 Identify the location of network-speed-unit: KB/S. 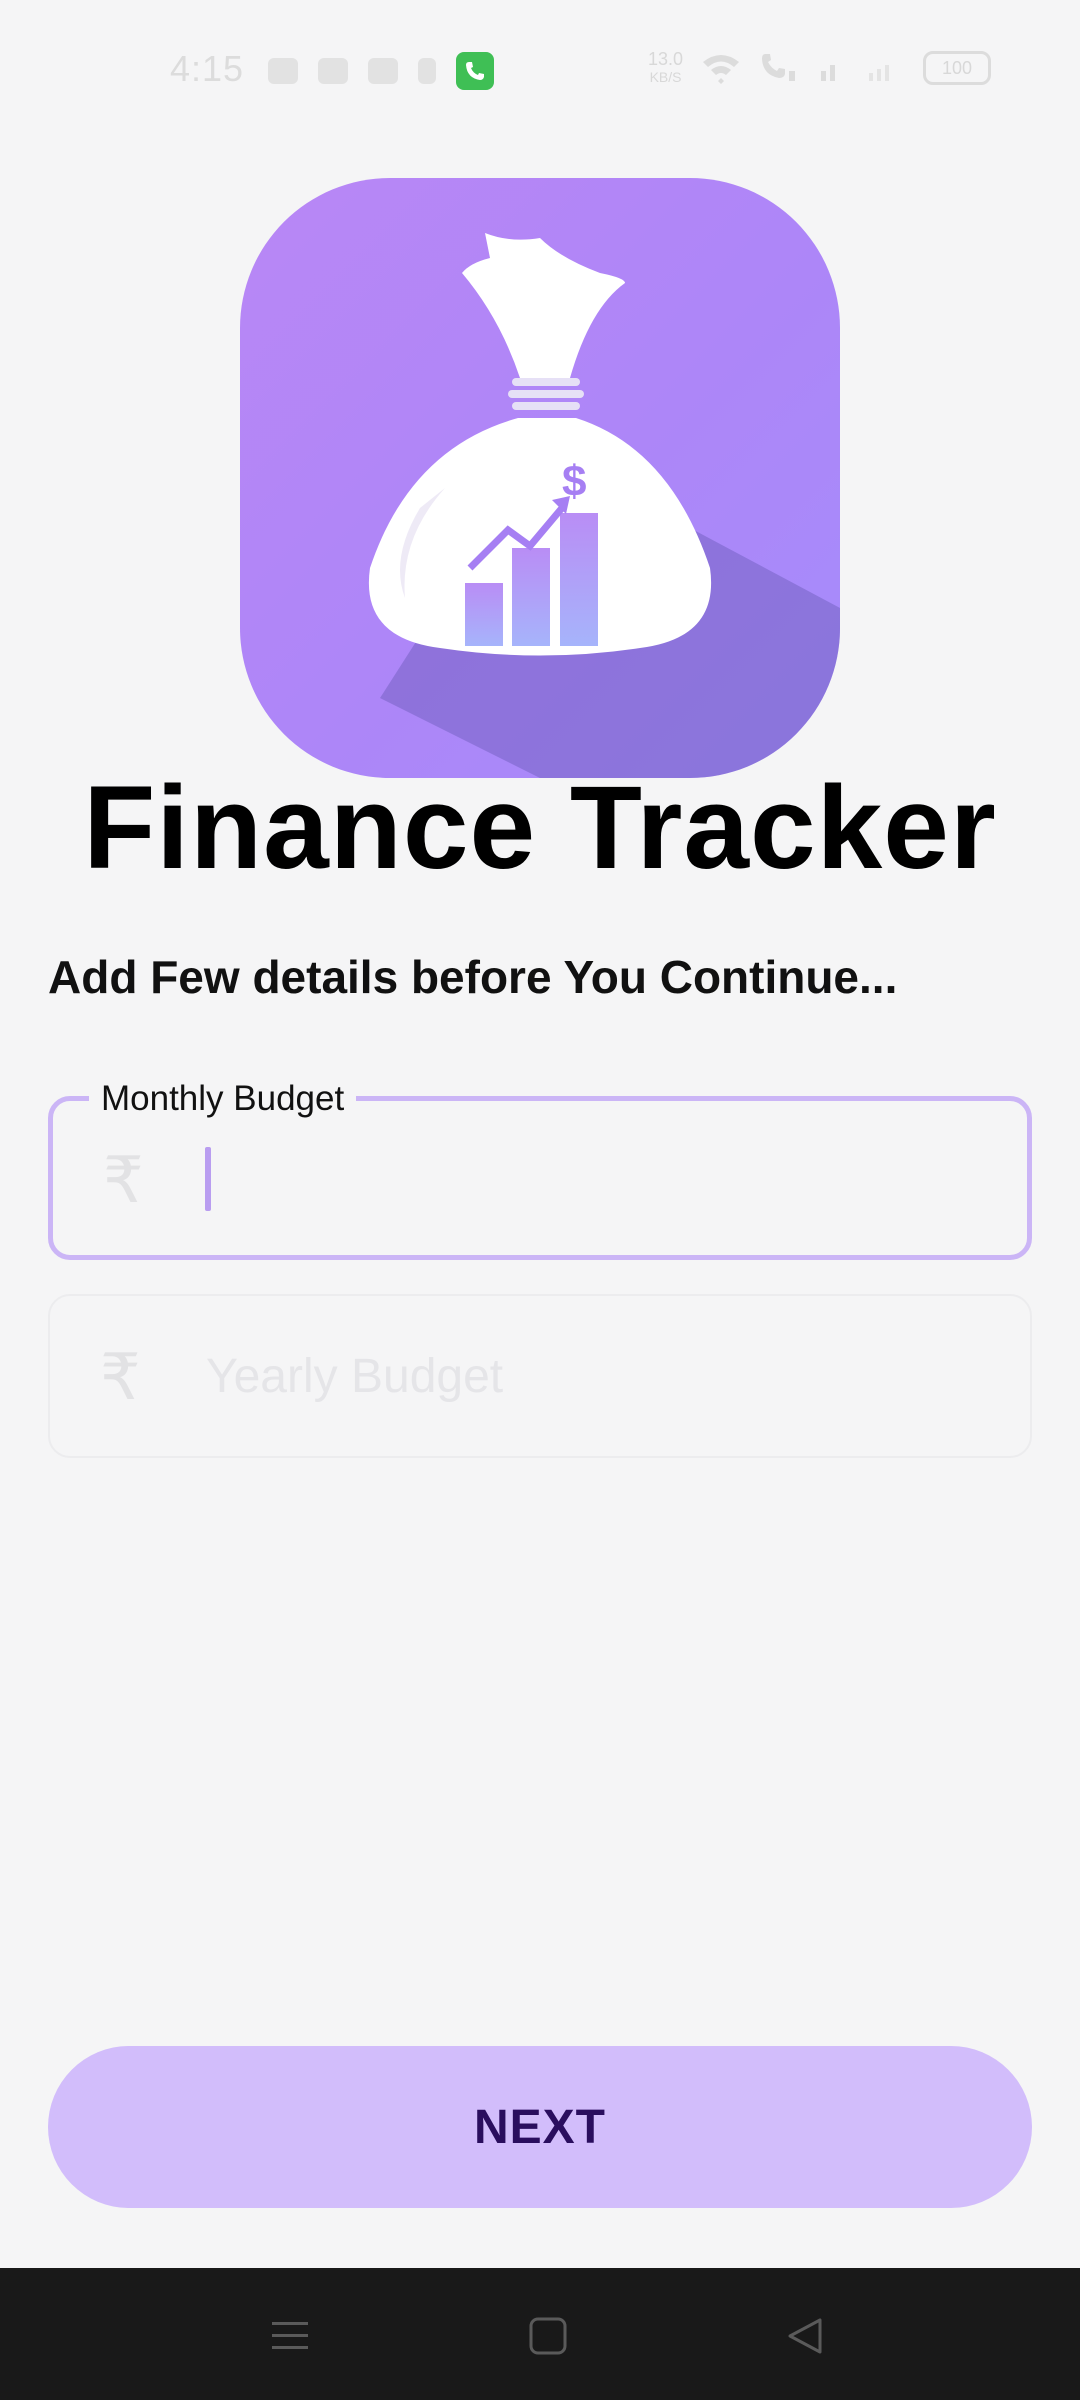
(665, 77).